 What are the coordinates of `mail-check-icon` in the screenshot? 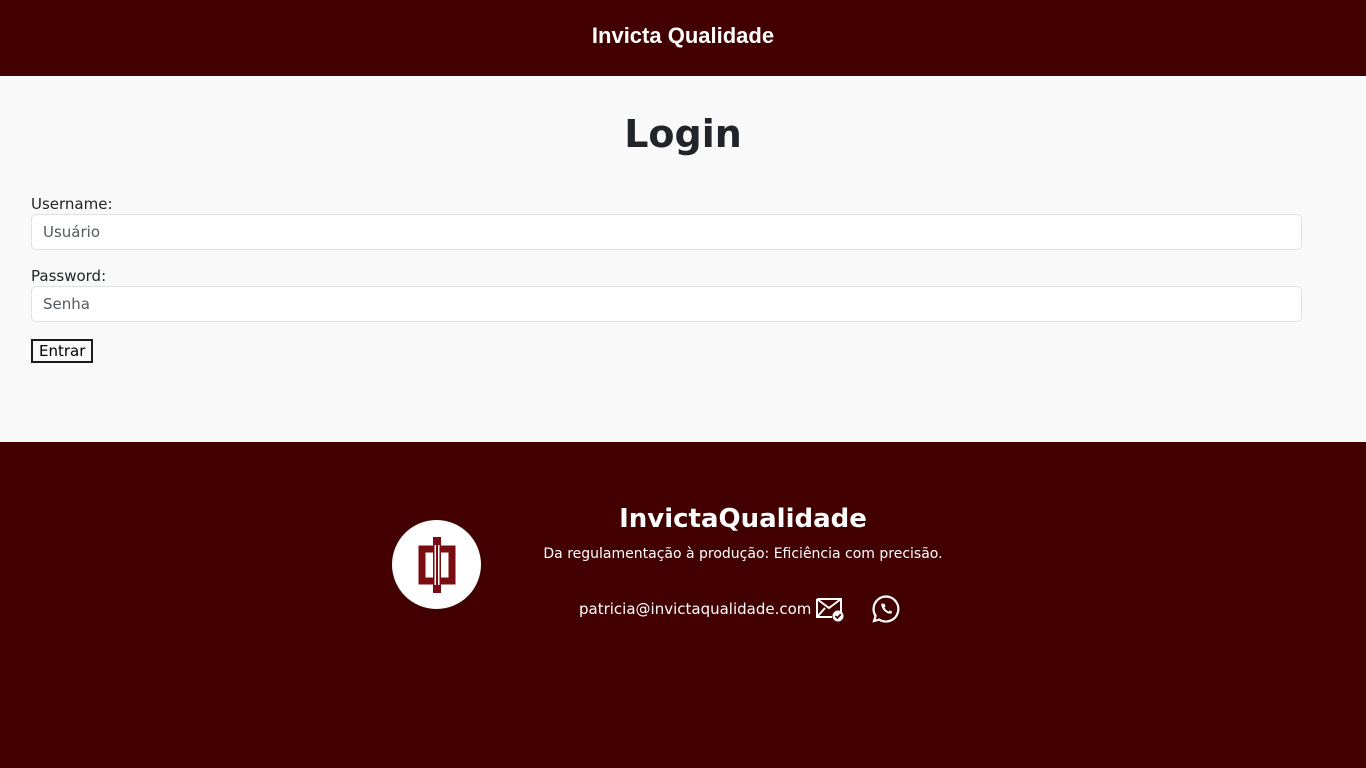 It's located at (830, 609).